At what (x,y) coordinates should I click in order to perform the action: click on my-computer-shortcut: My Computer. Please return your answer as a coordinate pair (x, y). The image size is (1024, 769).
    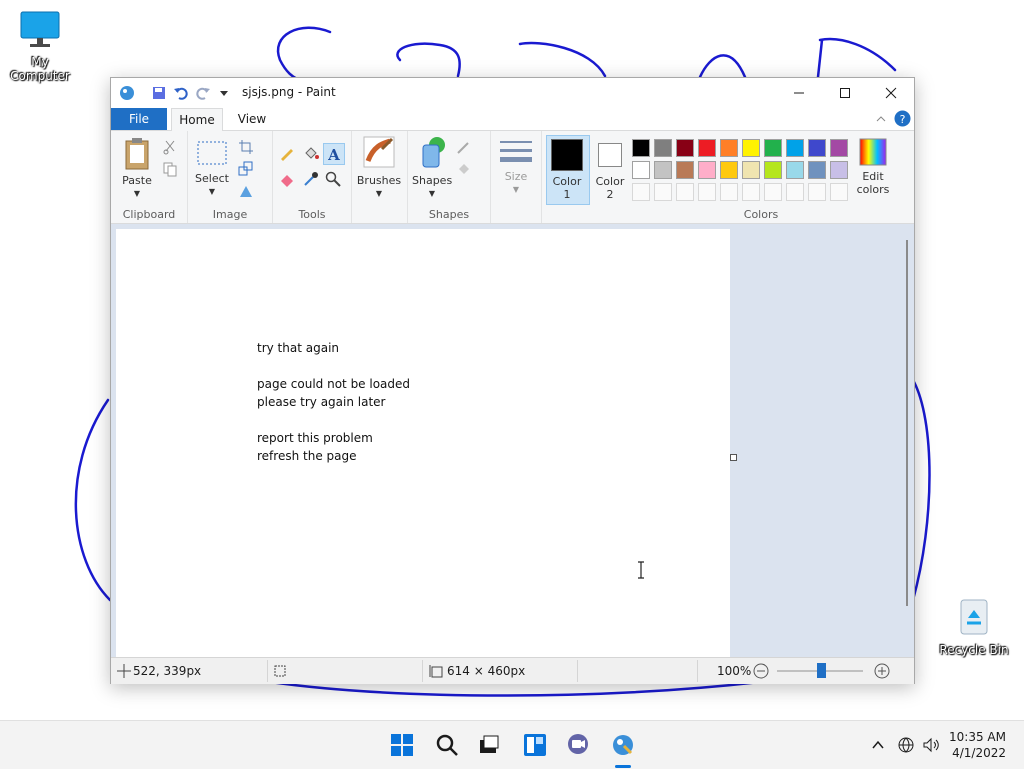
    Looking at the image, I should click on (40, 46).